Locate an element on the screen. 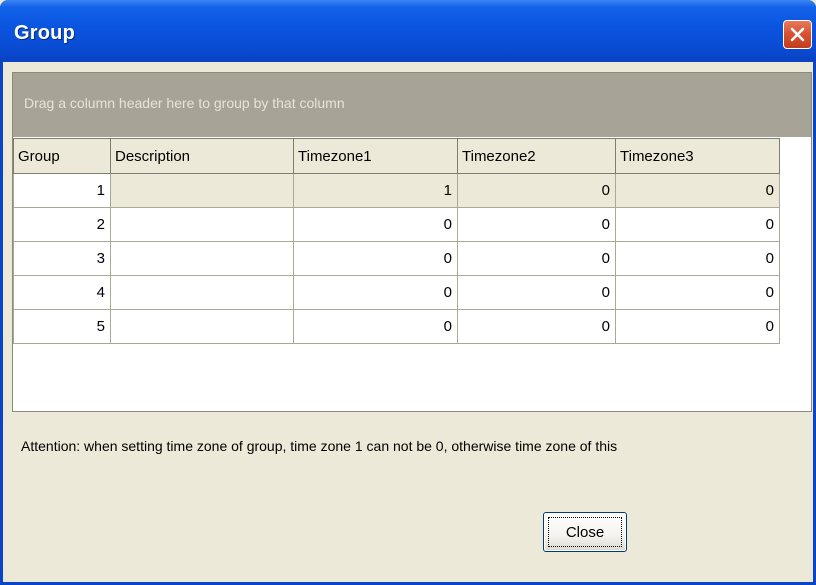 This screenshot has height=585, width=816. cell-group: 1 is located at coordinates (62, 190).